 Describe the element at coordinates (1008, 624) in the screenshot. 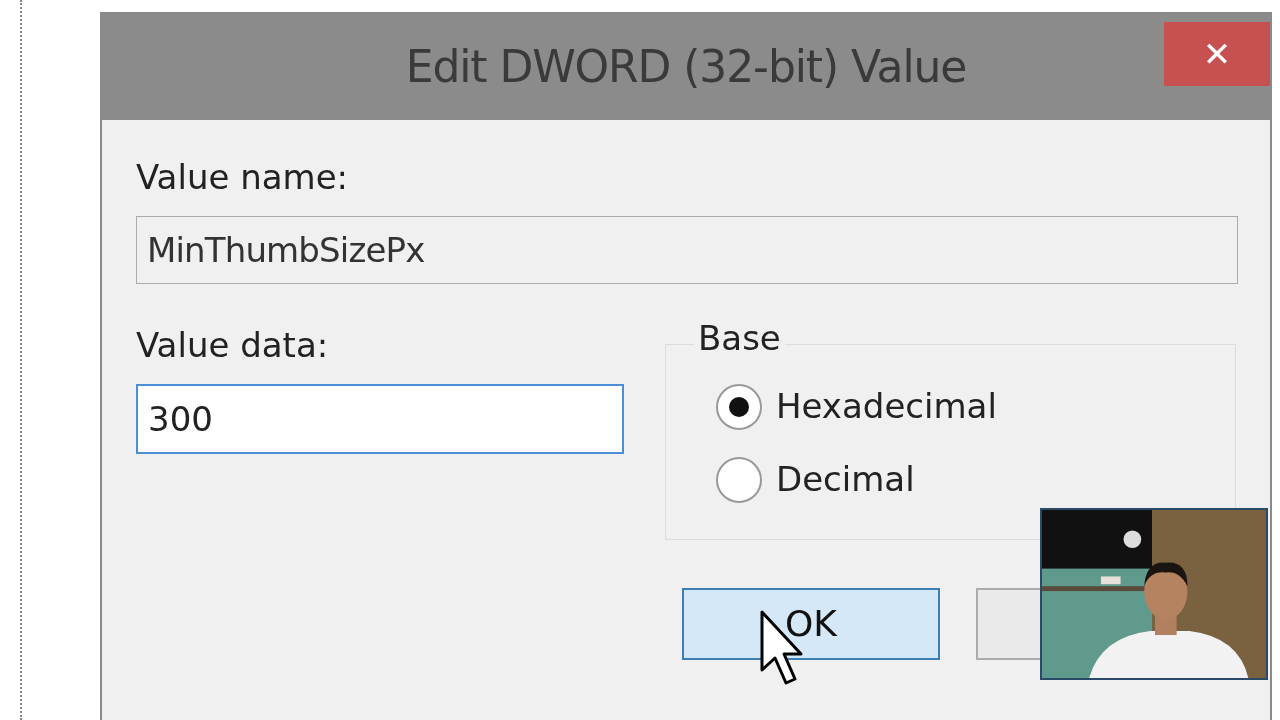

I see `dialog-button` at that location.